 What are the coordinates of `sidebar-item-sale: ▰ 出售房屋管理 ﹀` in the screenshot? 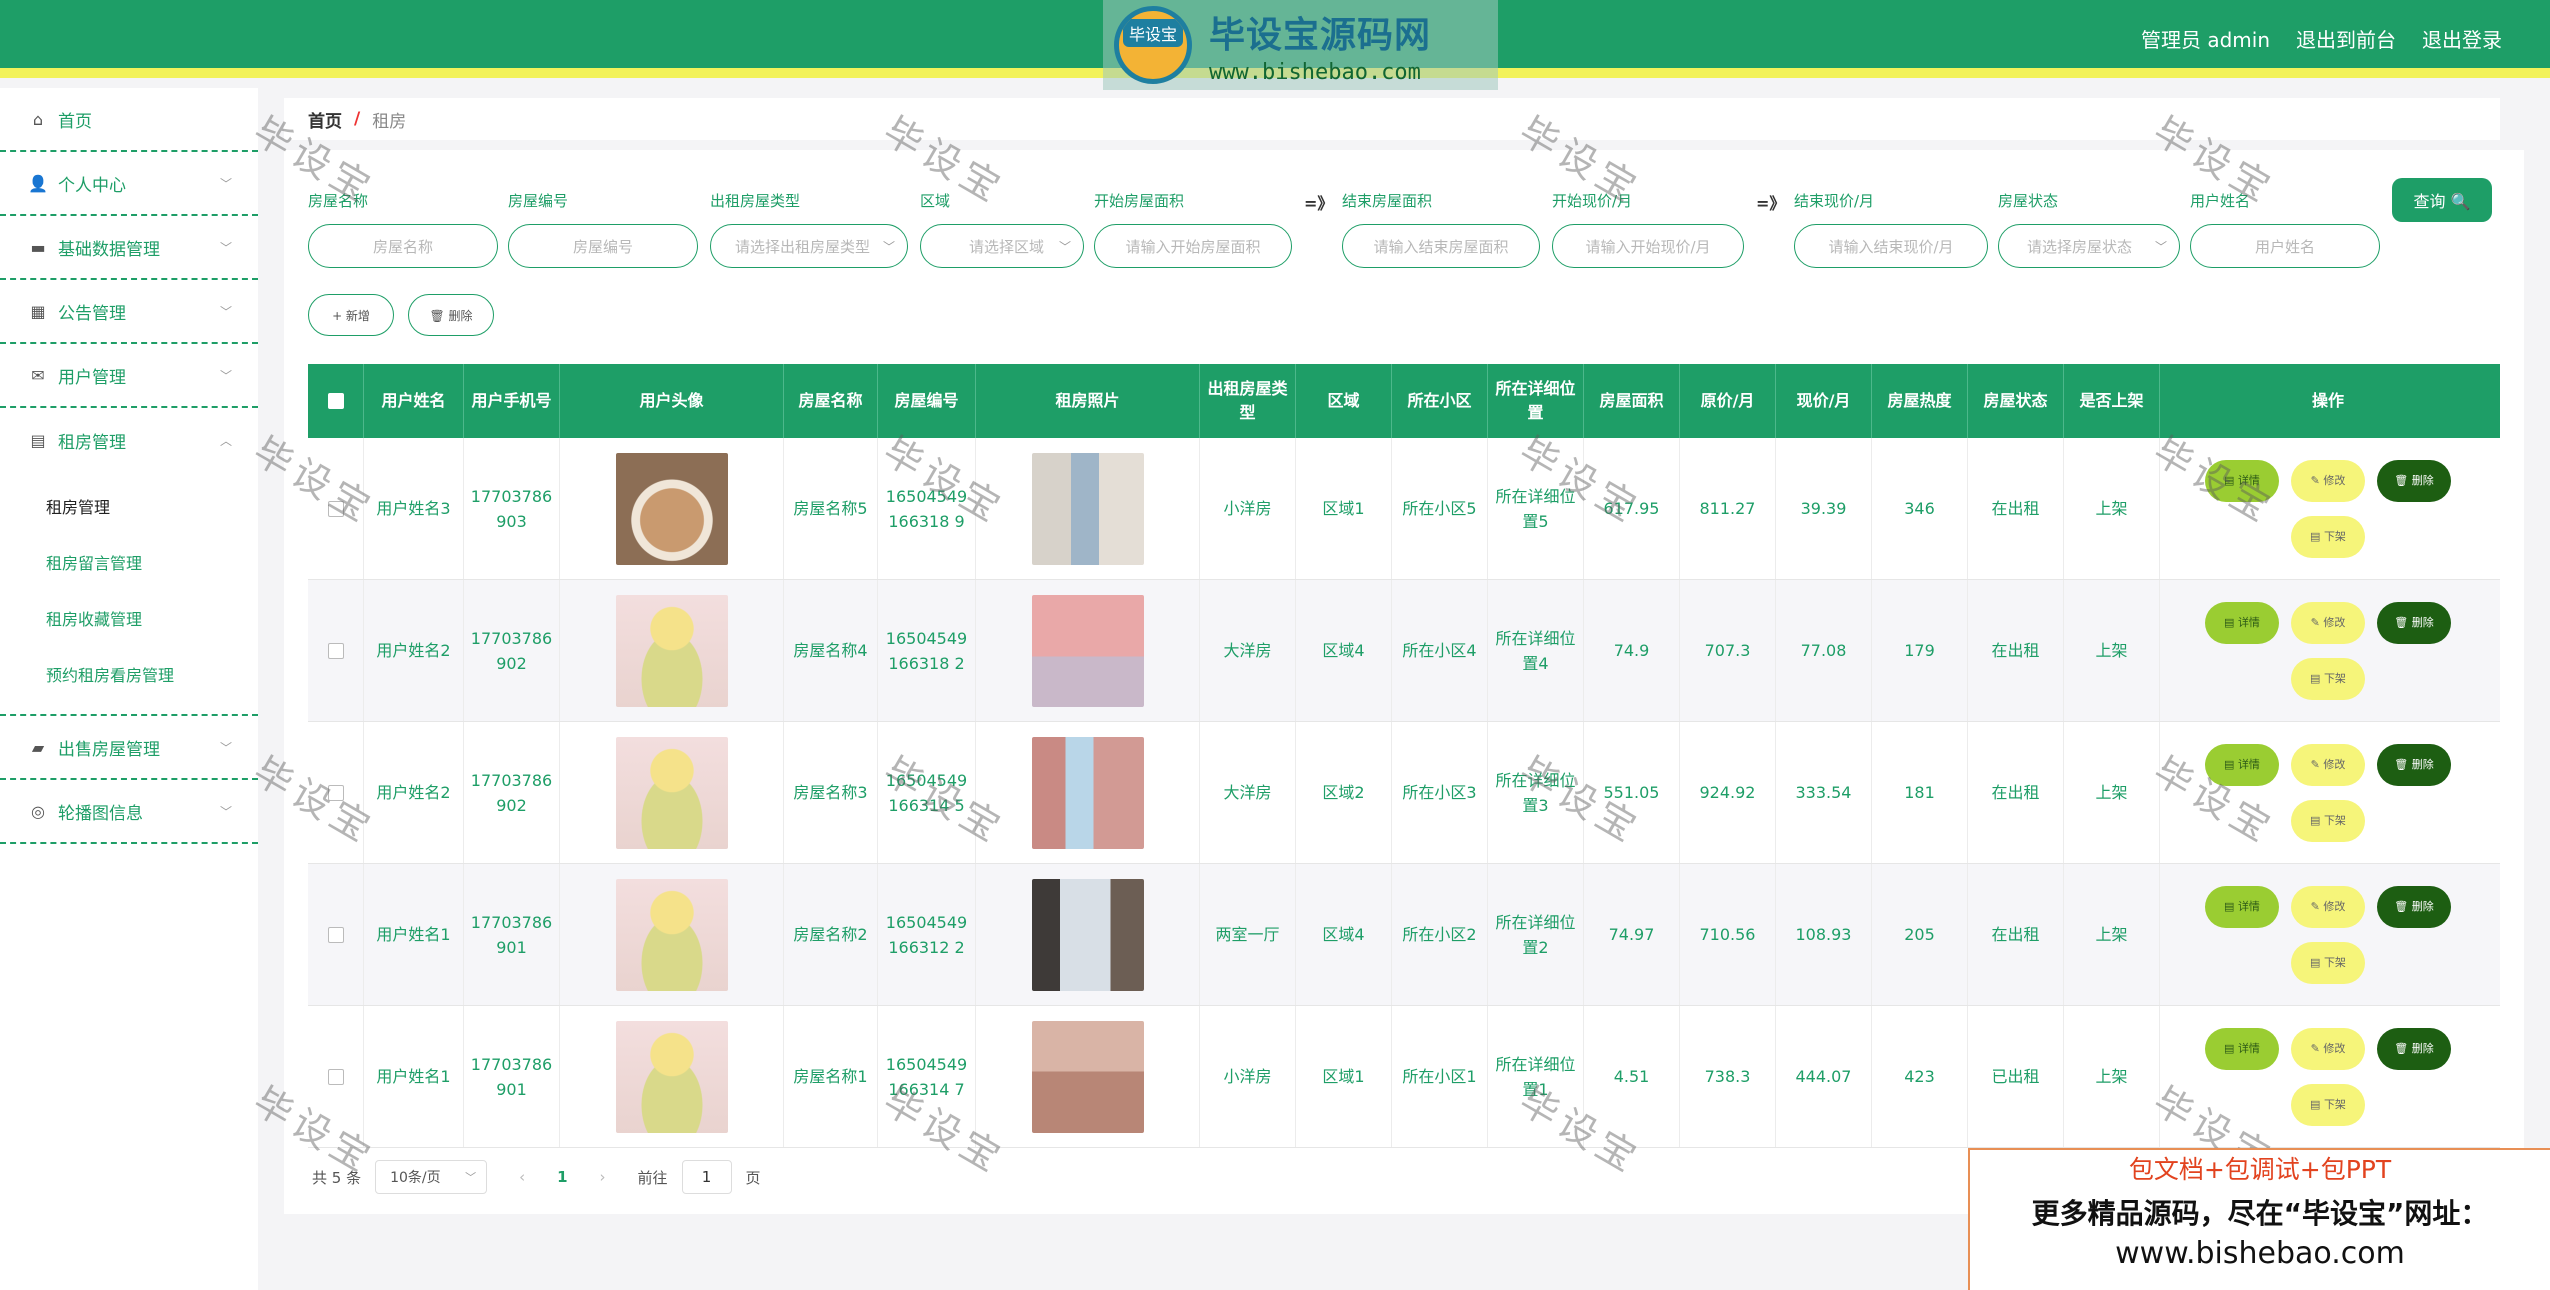 It's located at (129, 748).